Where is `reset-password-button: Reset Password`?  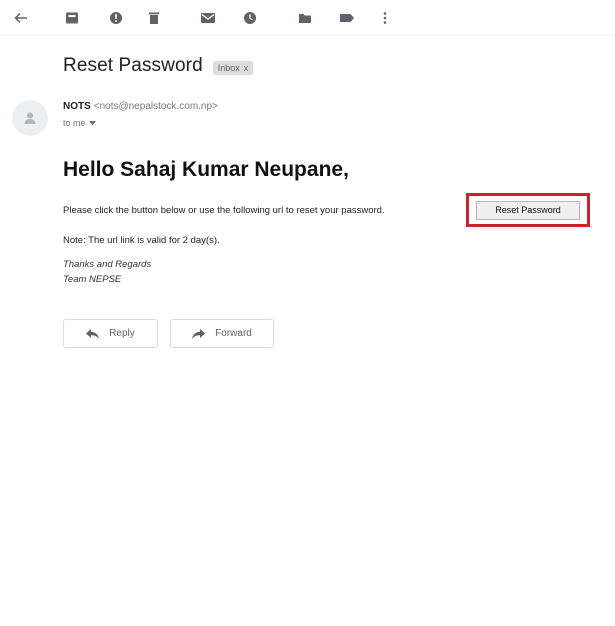
reset-password-button: Reset Password is located at coordinates (528, 210).